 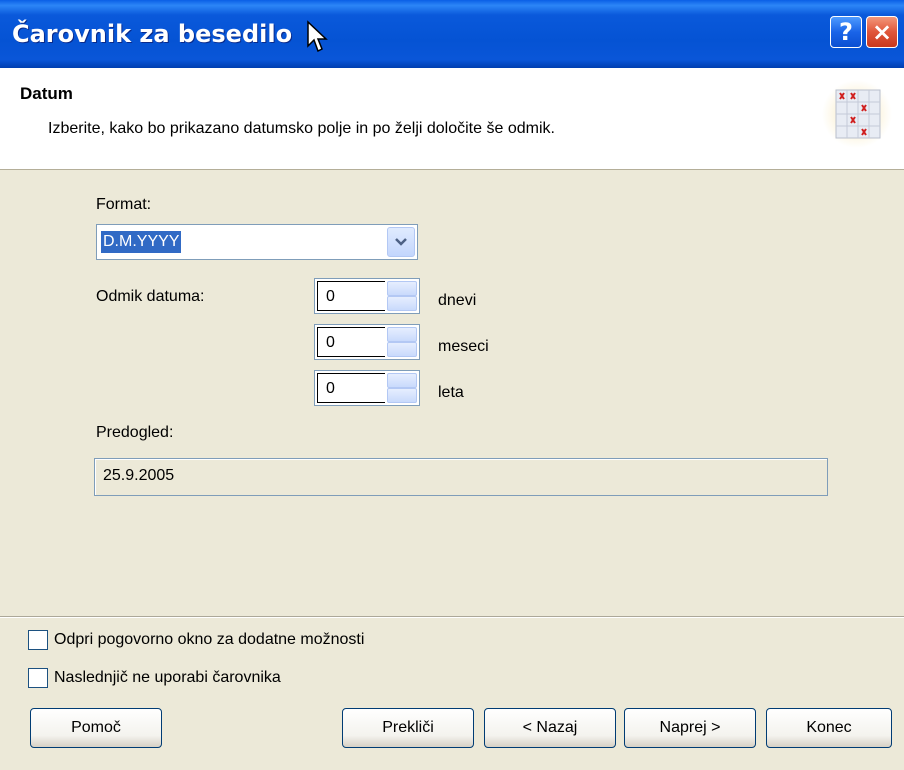 I want to click on preview-field: 25.9.2005, so click(x=461, y=477).